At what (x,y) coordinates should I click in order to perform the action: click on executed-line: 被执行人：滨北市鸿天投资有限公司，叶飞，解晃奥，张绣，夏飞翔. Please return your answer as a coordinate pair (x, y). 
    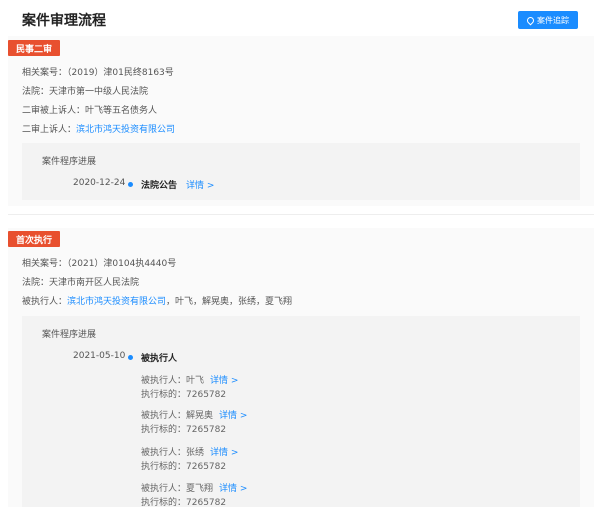
    Looking at the image, I should click on (157, 302).